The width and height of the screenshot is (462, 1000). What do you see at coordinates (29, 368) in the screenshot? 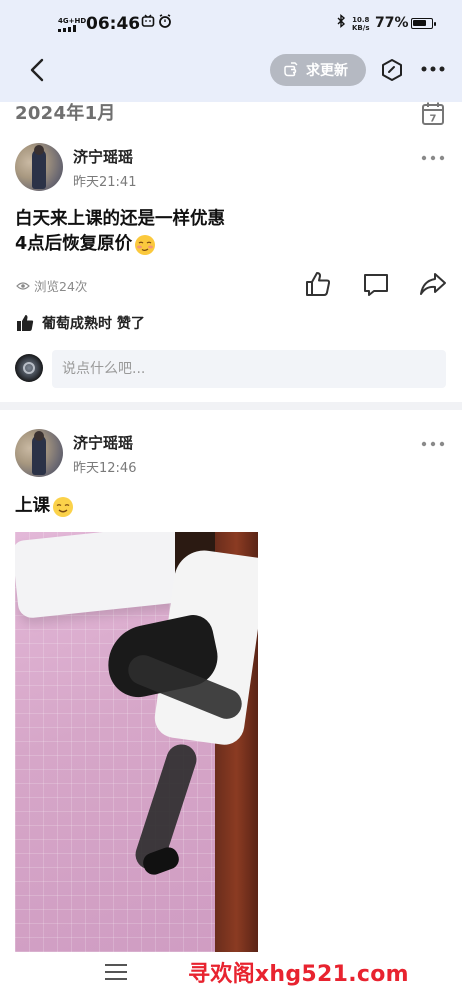
I see `my-avatar` at bounding box center [29, 368].